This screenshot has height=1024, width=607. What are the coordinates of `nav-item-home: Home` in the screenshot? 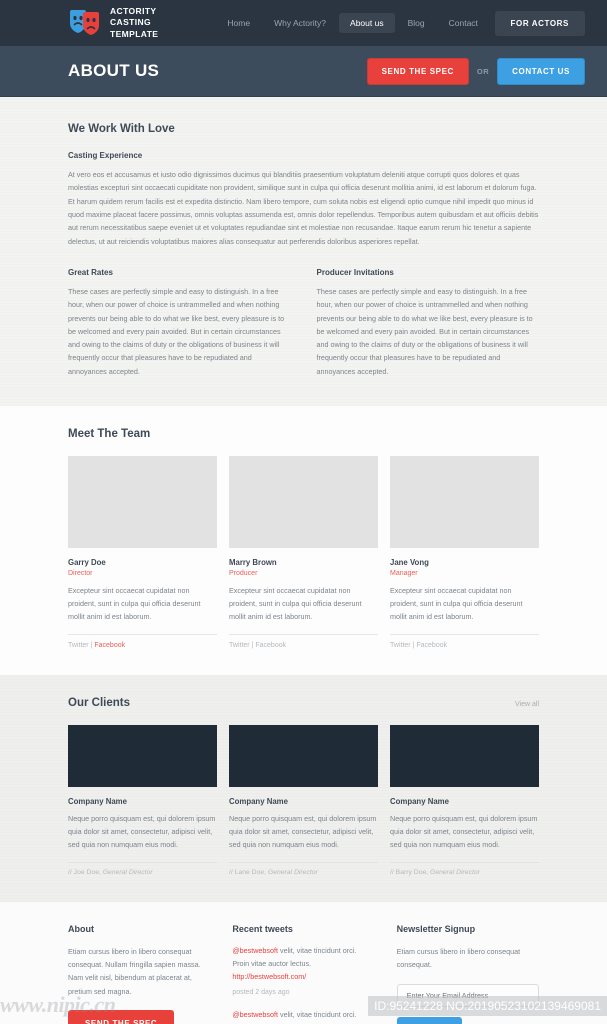 It's located at (238, 23).